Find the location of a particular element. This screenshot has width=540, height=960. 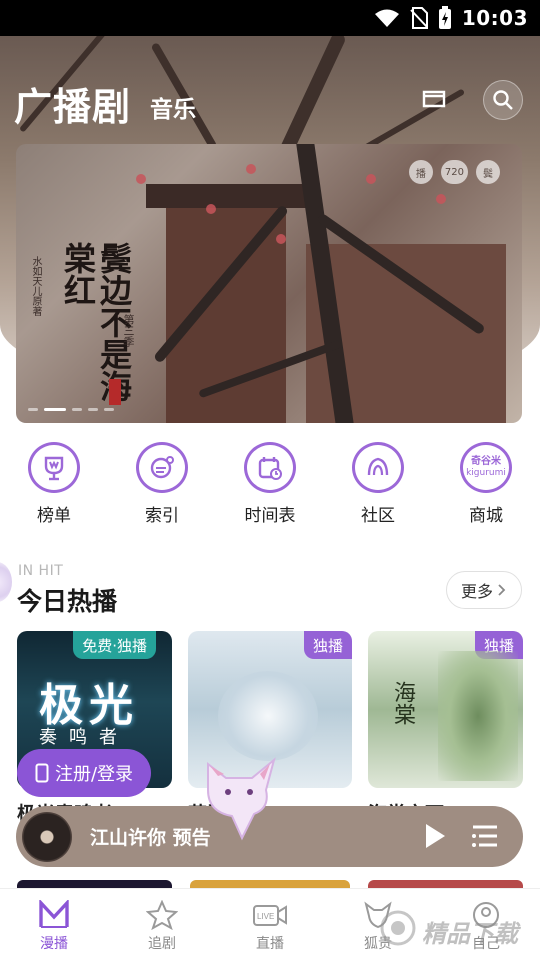

play-icon is located at coordinates (434, 836).